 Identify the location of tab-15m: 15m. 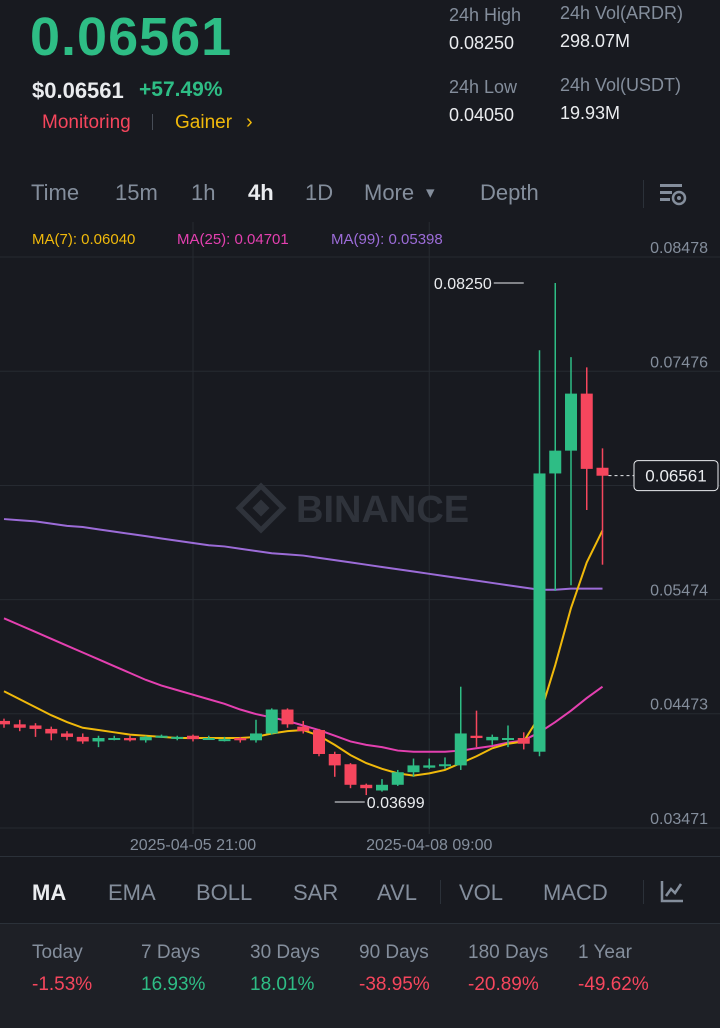
(136, 193).